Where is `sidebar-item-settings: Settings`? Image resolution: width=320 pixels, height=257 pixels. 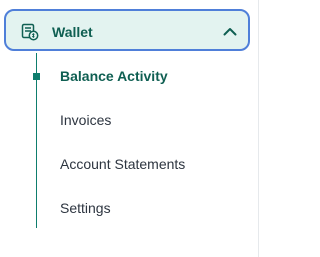
sidebar-item-settings: Settings is located at coordinates (85, 208).